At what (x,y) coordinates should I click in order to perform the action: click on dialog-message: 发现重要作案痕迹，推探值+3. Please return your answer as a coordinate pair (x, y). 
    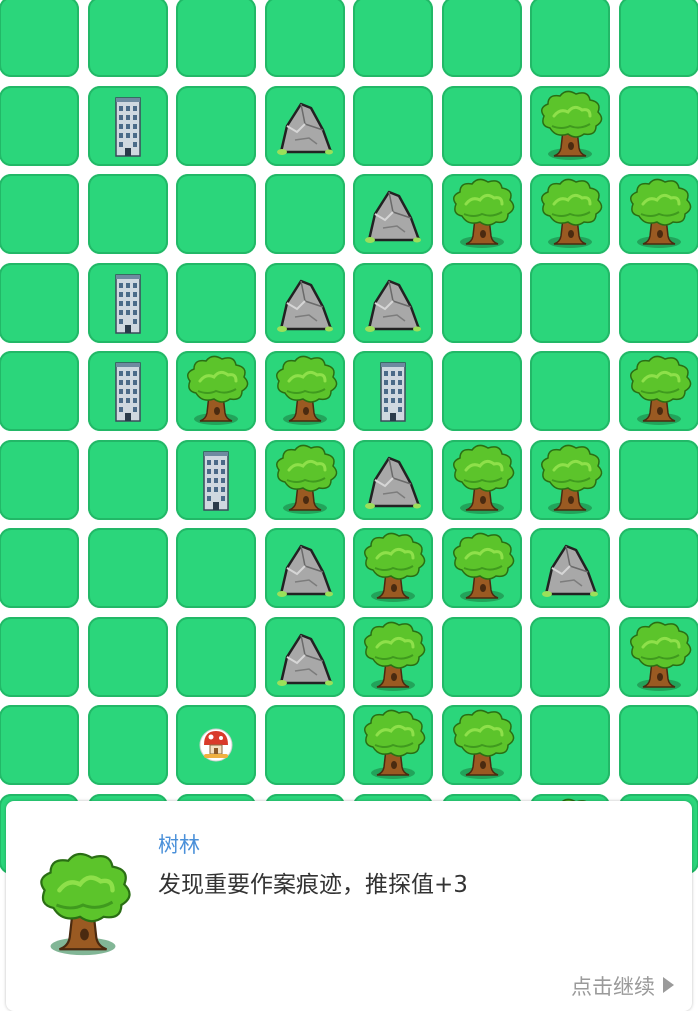
    Looking at the image, I should click on (313, 882).